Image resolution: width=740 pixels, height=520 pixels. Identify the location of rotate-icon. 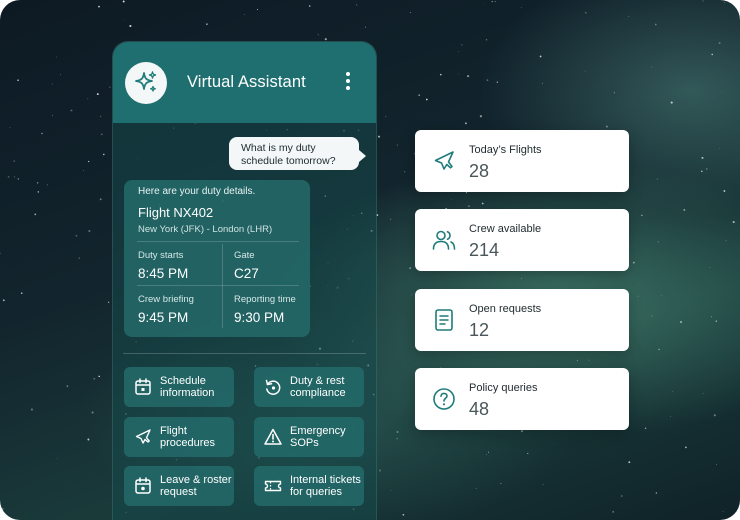
(273, 387).